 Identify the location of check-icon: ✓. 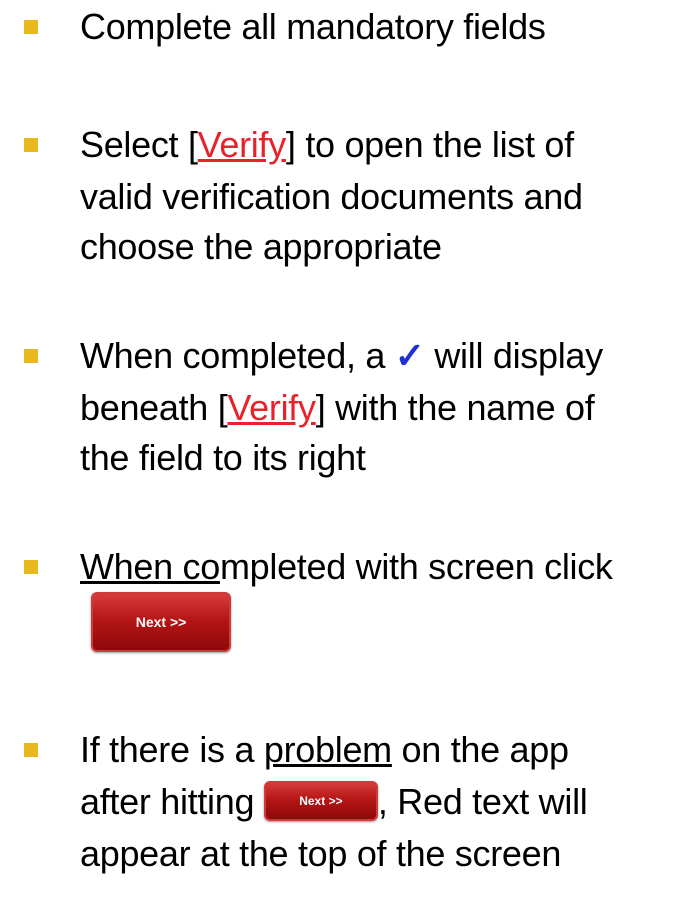
(409, 355).